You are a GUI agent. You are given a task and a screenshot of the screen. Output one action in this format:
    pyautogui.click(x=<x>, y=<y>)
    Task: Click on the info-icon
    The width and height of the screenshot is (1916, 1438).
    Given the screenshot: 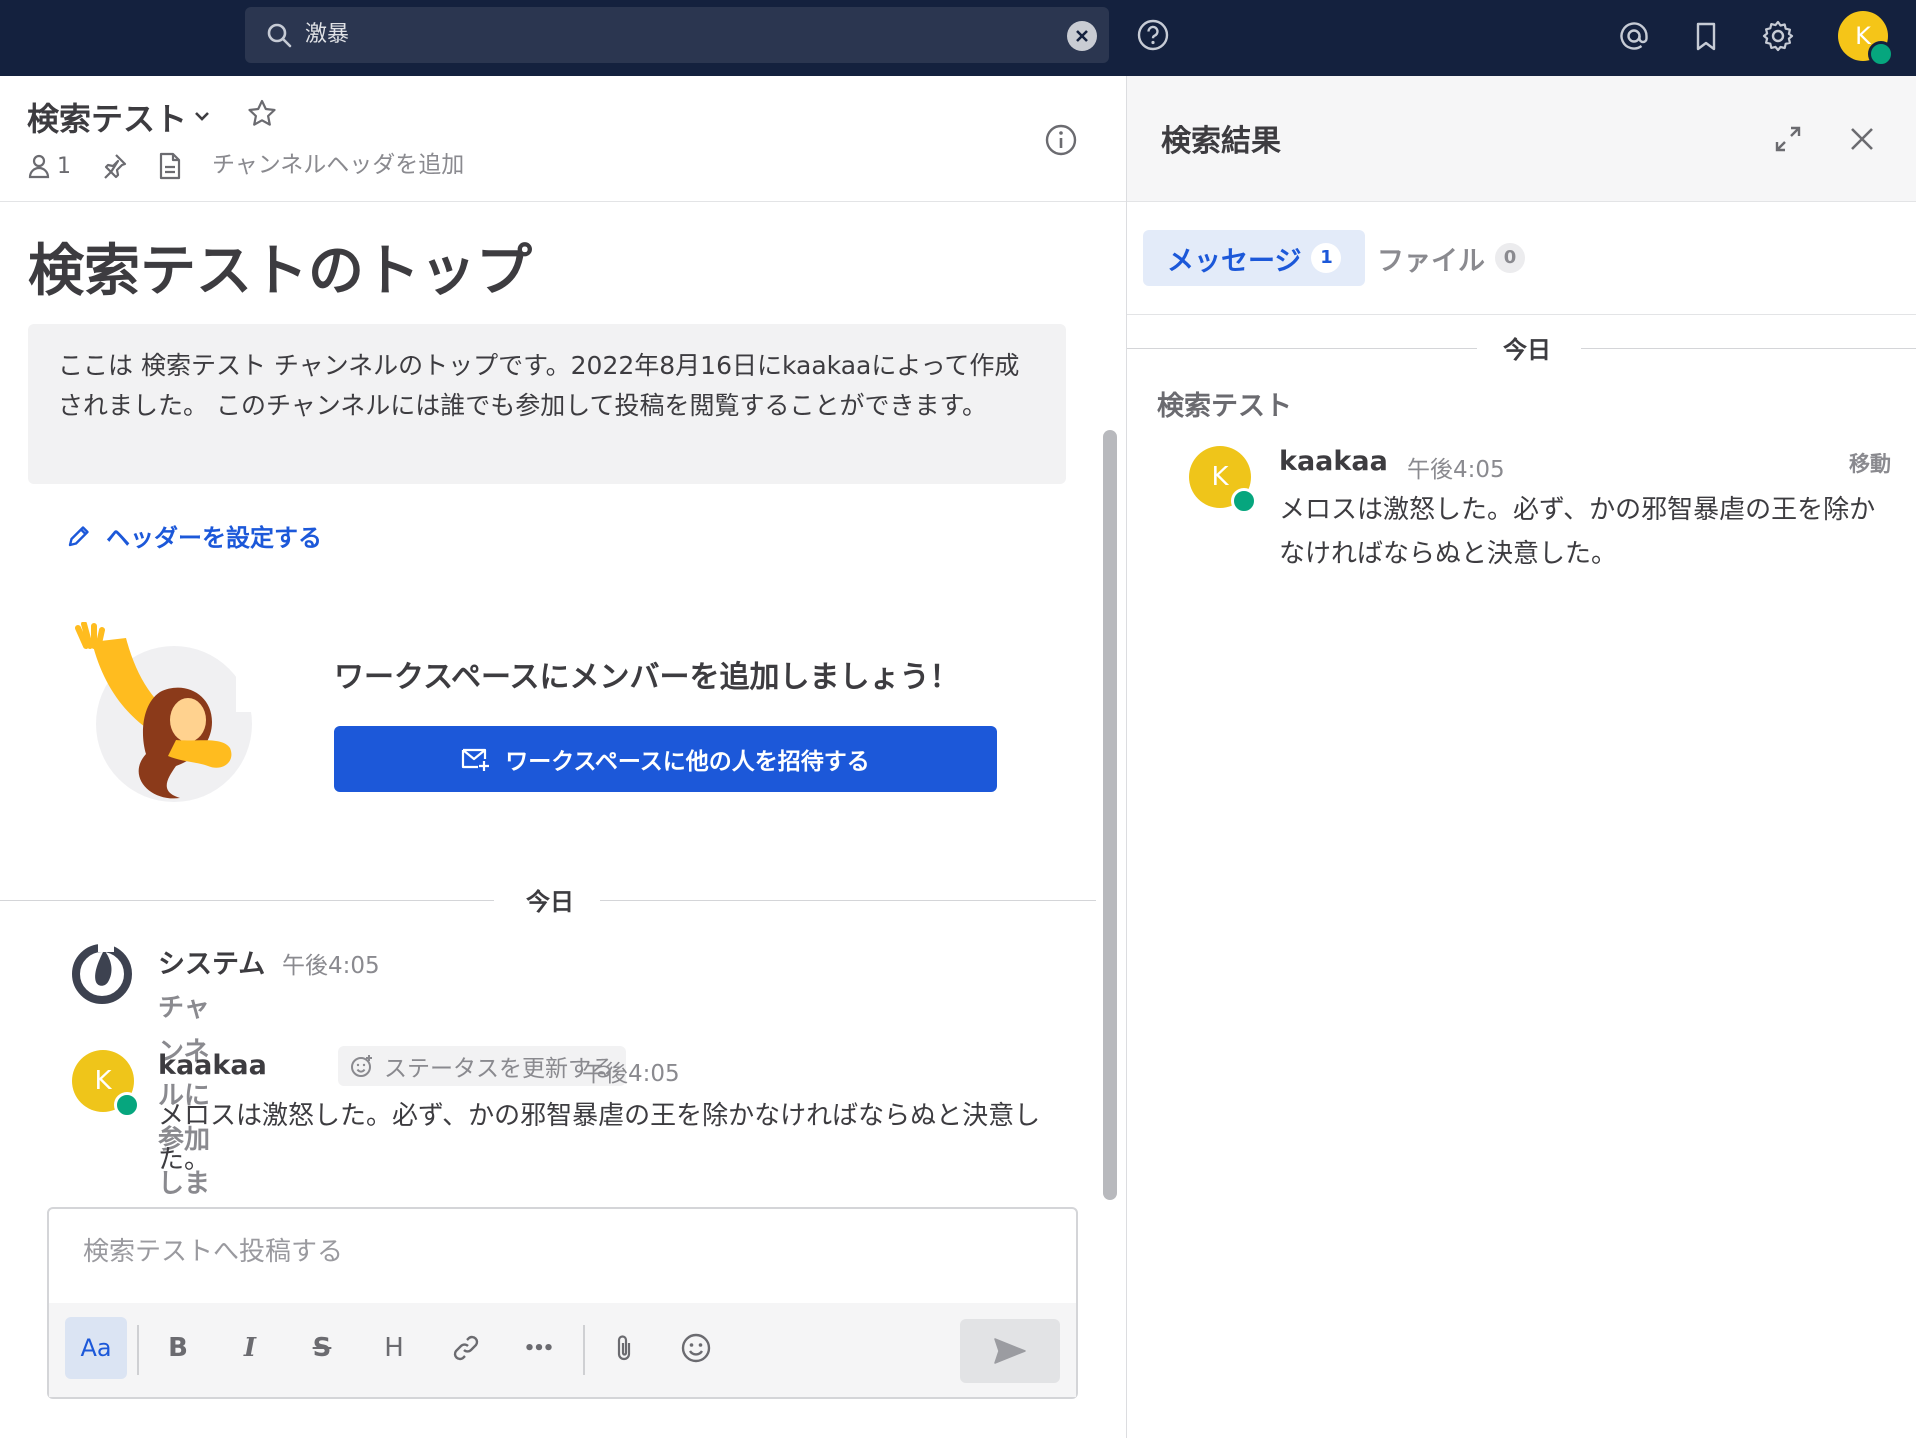 What is the action you would take?
    pyautogui.click(x=1061, y=140)
    